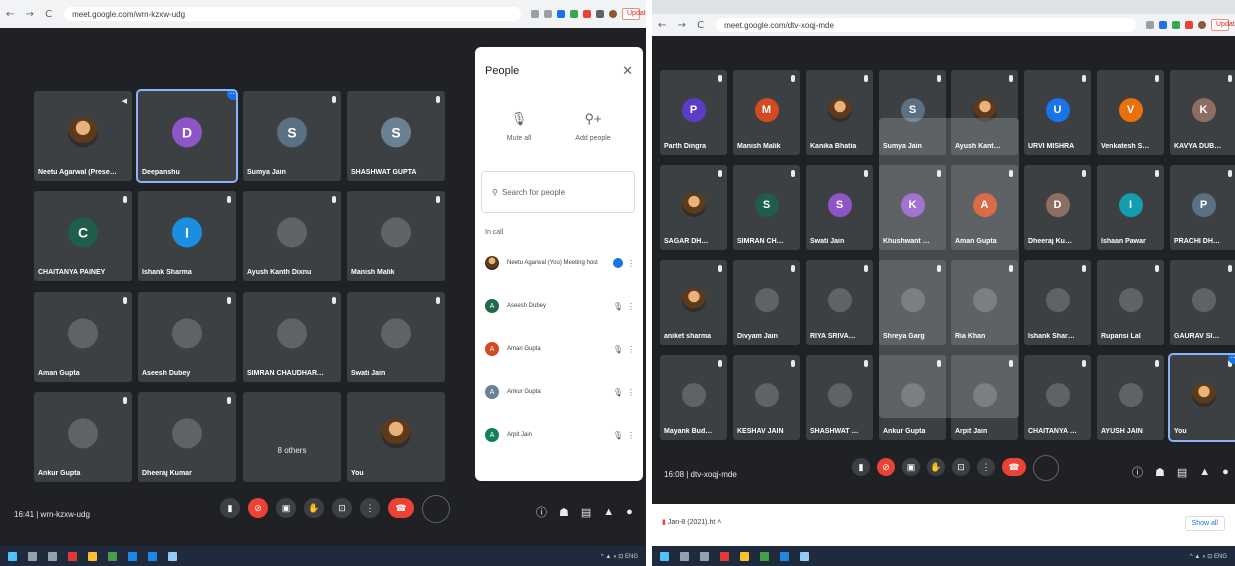 This screenshot has width=1235, height=566. I want to click on camera-icon: ▣, so click(286, 508).